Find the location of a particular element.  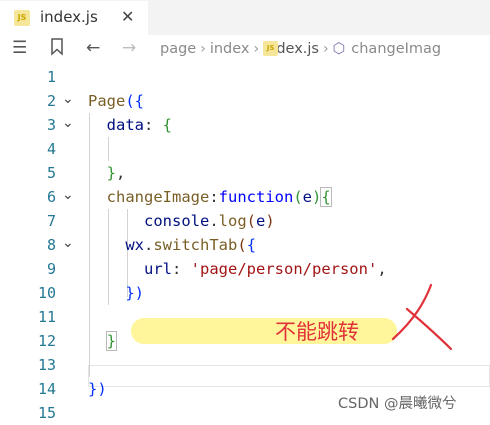

code-token: url is located at coordinates (158, 269).